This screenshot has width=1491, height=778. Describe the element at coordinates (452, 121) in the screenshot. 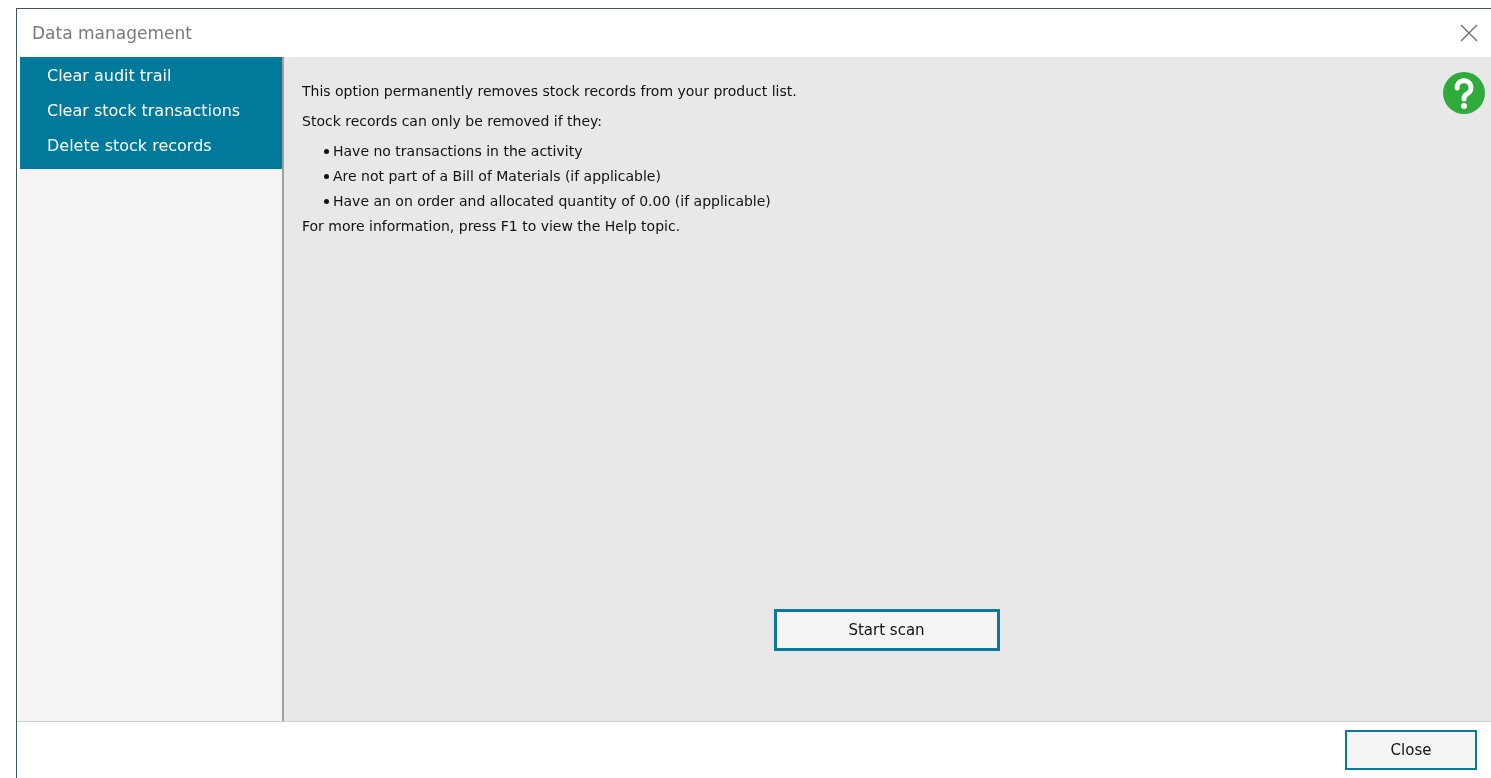

I see `condition-heading: Stock records can only be removed if they:` at that location.